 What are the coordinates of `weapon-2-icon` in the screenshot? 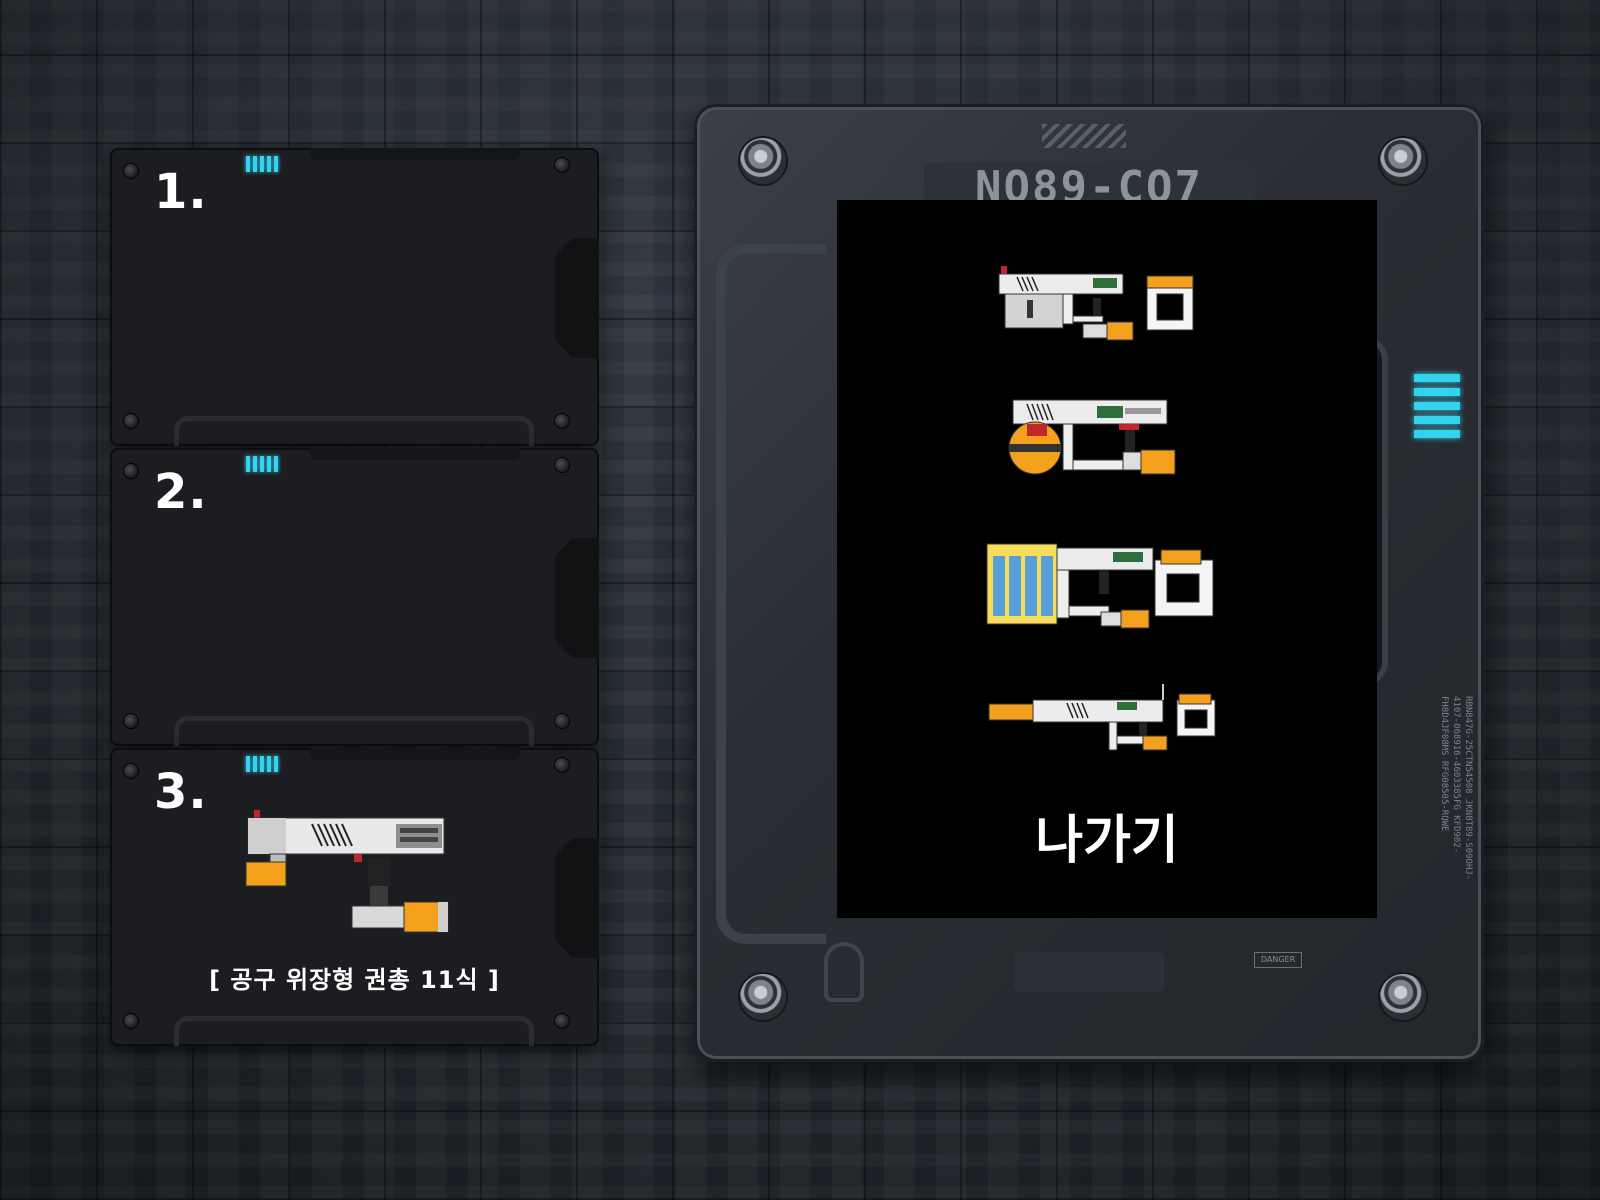 It's located at (1092, 437).